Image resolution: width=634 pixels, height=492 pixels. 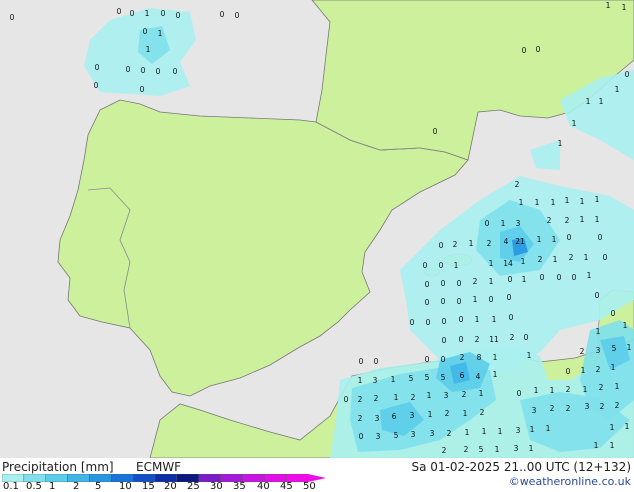 What do you see at coordinates (34, 486) in the screenshot?
I see `scale-tick-label: 0.5` at bounding box center [34, 486].